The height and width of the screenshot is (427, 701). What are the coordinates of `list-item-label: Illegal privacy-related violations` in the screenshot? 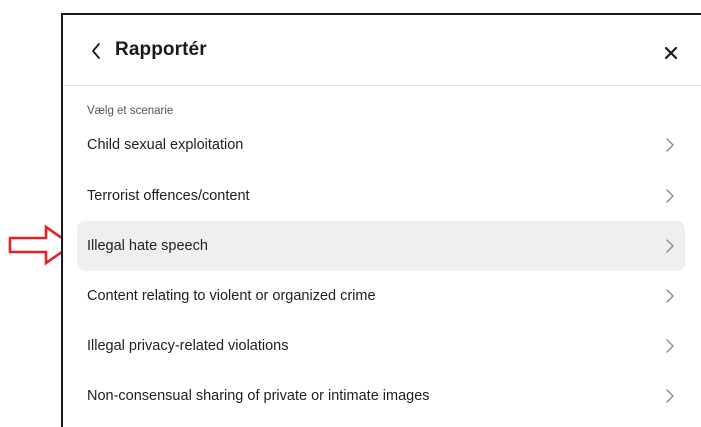 It's located at (188, 346).